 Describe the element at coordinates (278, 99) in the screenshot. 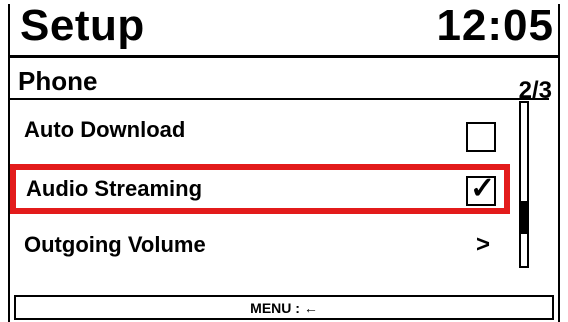

I see `section-divider` at that location.